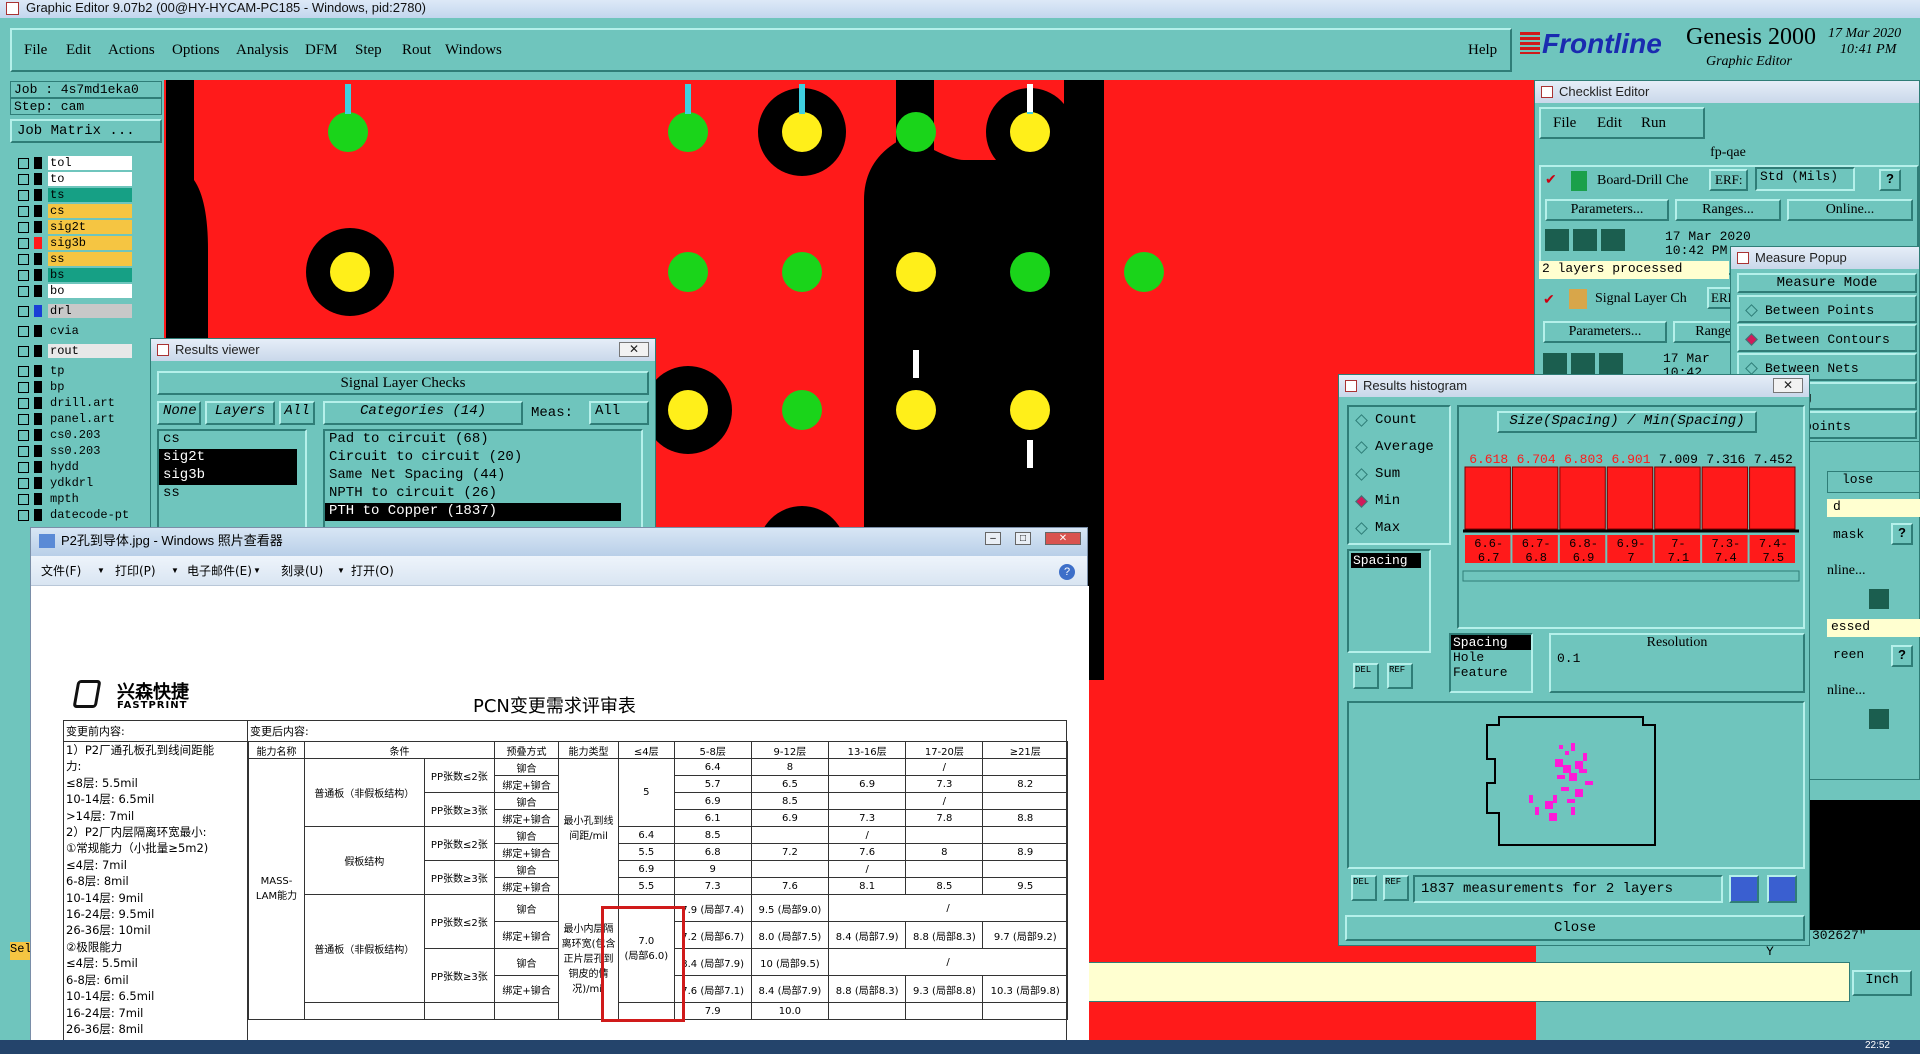 This screenshot has height=1054, width=1920. Describe the element at coordinates (1399, 447) in the screenshot. I see `histogram-mode-option: Average` at that location.